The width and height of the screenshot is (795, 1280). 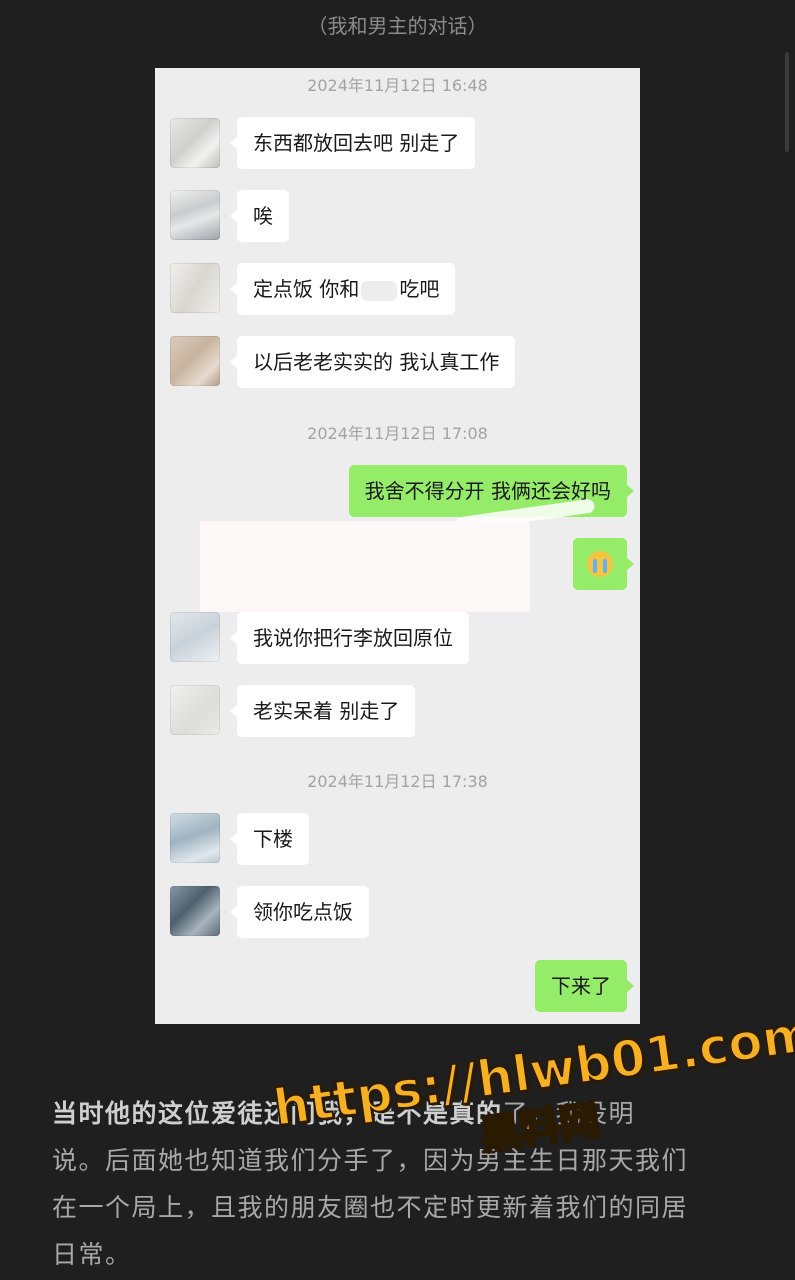 I want to click on scrollbar, so click(x=787, y=102).